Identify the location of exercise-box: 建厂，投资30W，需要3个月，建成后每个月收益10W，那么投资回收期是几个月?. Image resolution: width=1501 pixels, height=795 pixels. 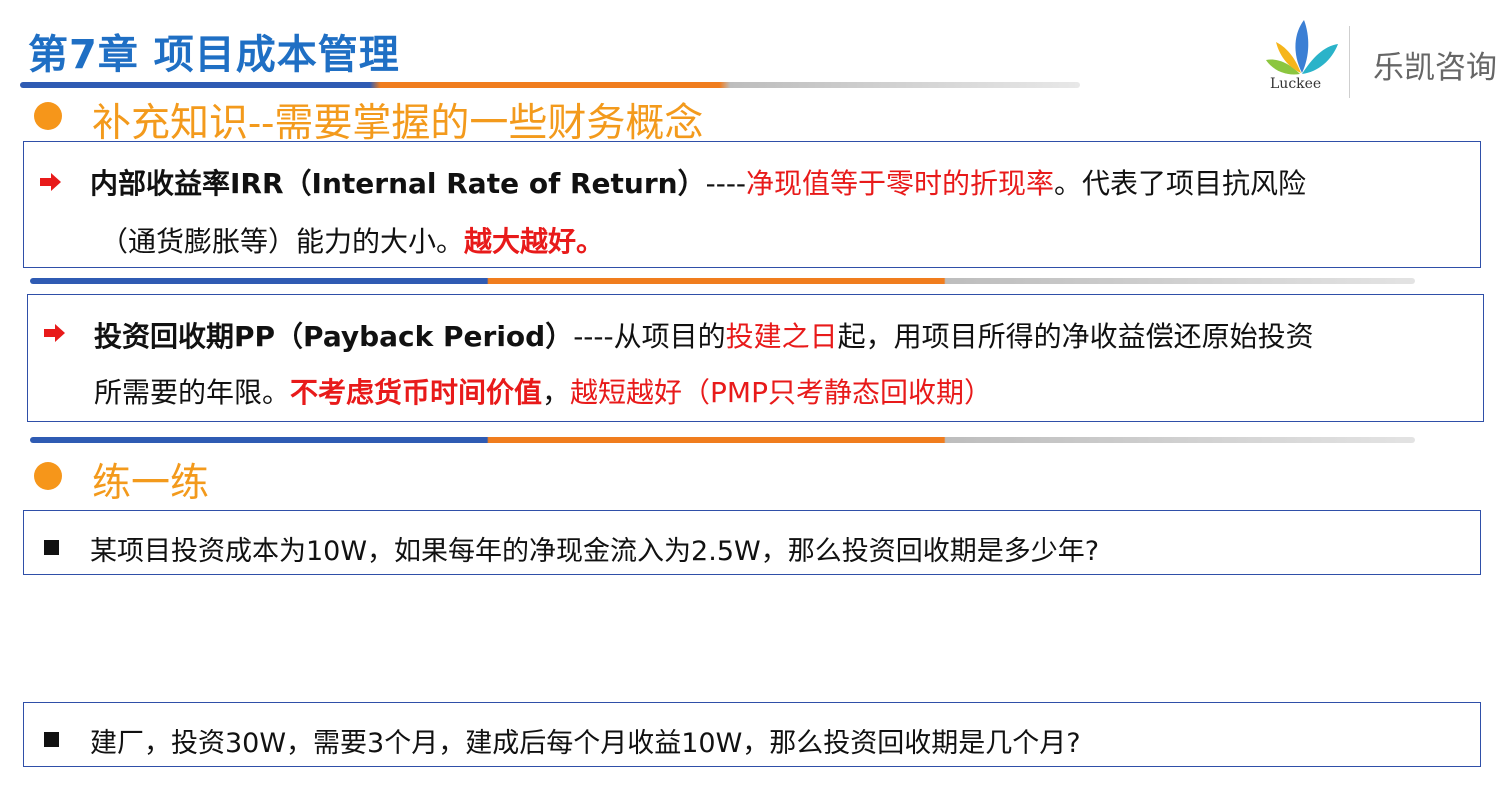
(752, 734).